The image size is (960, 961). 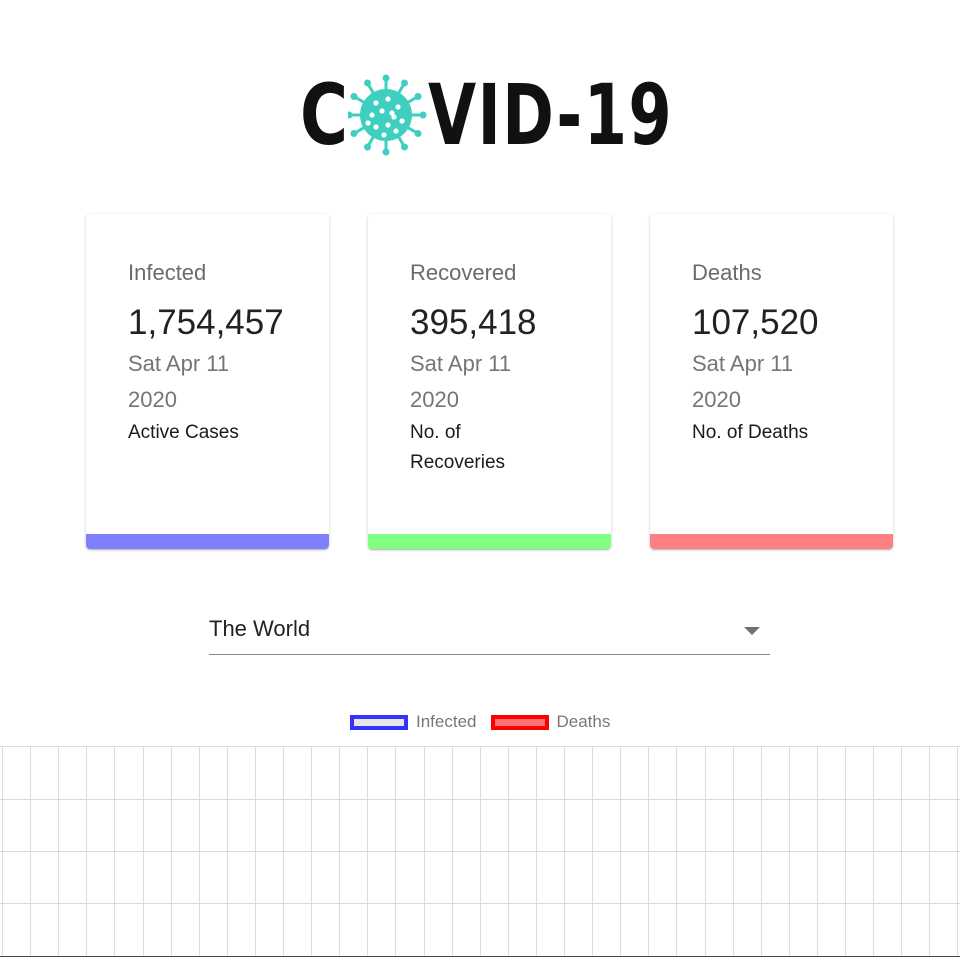 I want to click on logo-text: VID-19, so click(x=551, y=115).